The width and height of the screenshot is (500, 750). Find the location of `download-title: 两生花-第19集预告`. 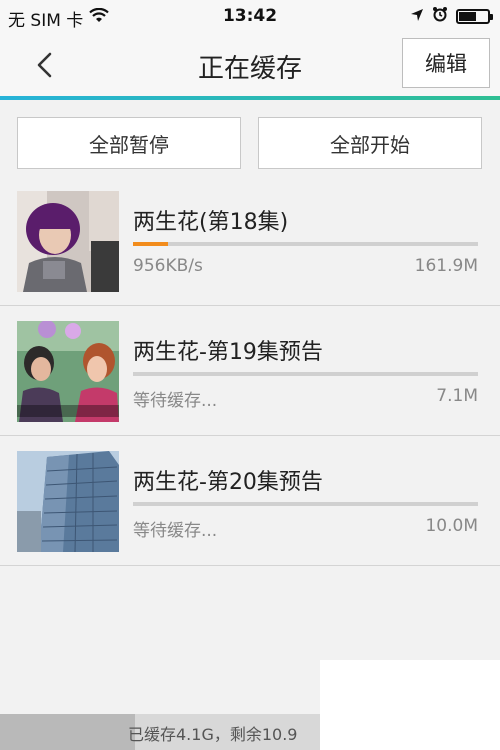

download-title: 两生花-第19集预告 is located at coordinates (228, 352).